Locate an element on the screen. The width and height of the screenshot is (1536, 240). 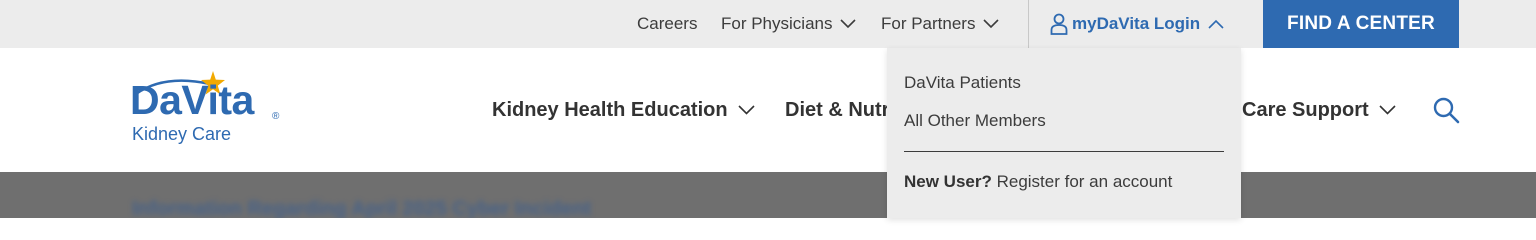
dropdown-new-user-register: New User? Register for an account is located at coordinates (1038, 182).